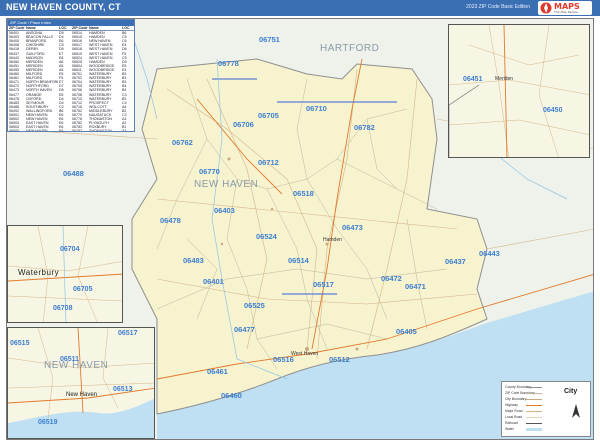 The image size is (600, 442). I want to click on map-title: NEW HAVEN COUNTY, CT, so click(63, 7).